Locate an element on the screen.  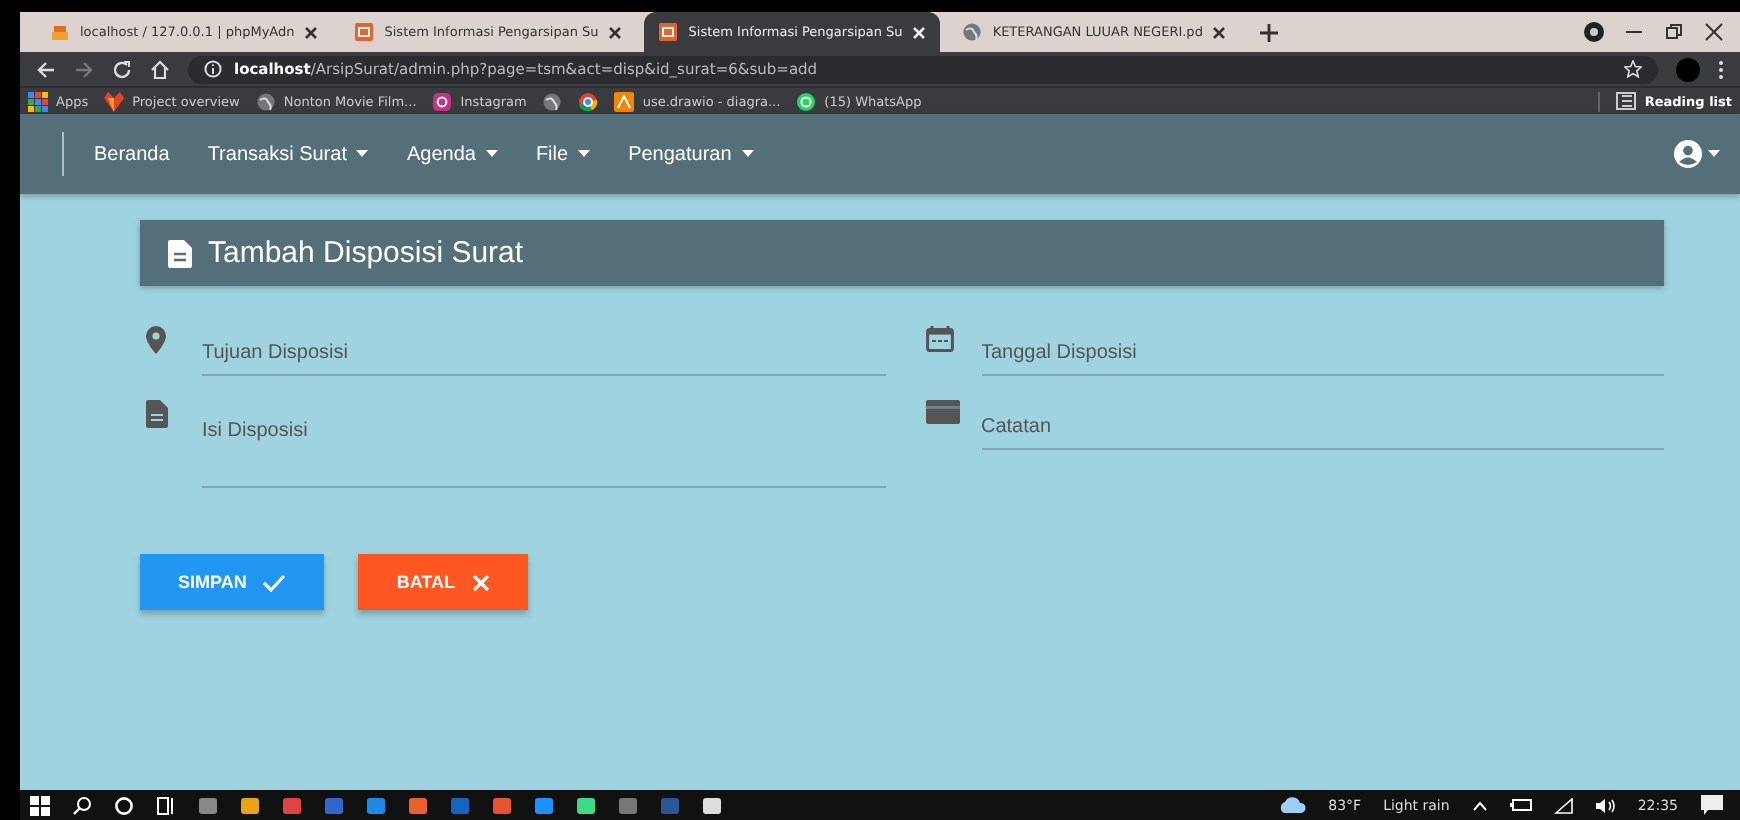
fox-icon is located at coordinates (114, 101).